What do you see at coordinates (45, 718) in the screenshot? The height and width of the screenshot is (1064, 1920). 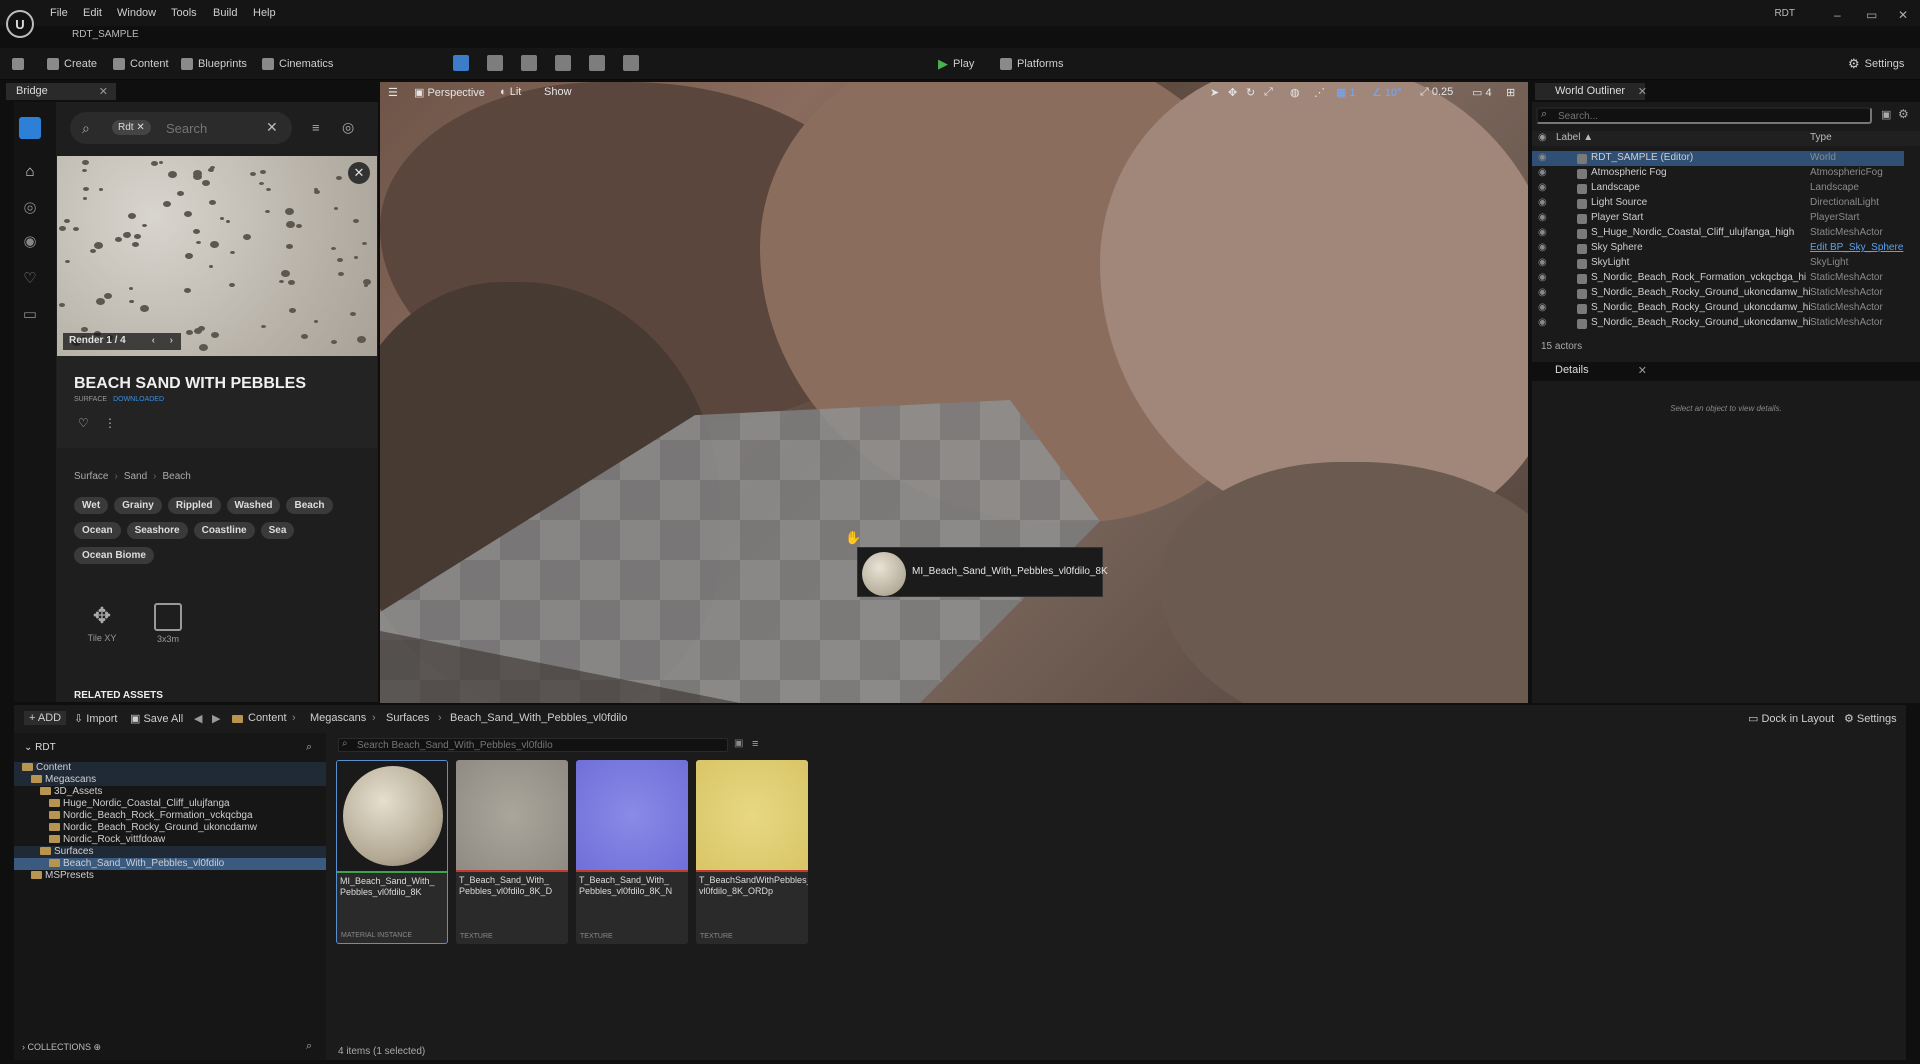 I see `add-button: + ADD` at bounding box center [45, 718].